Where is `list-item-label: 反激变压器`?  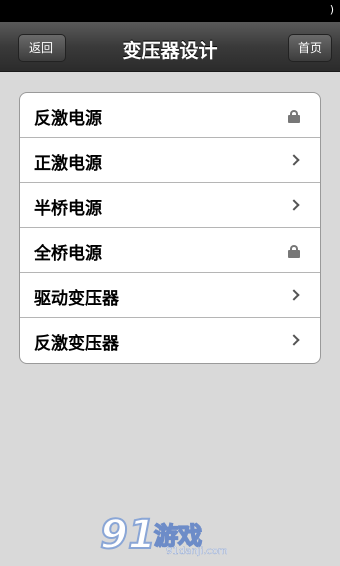
list-item-label: 反激变压器 is located at coordinates (76, 344).